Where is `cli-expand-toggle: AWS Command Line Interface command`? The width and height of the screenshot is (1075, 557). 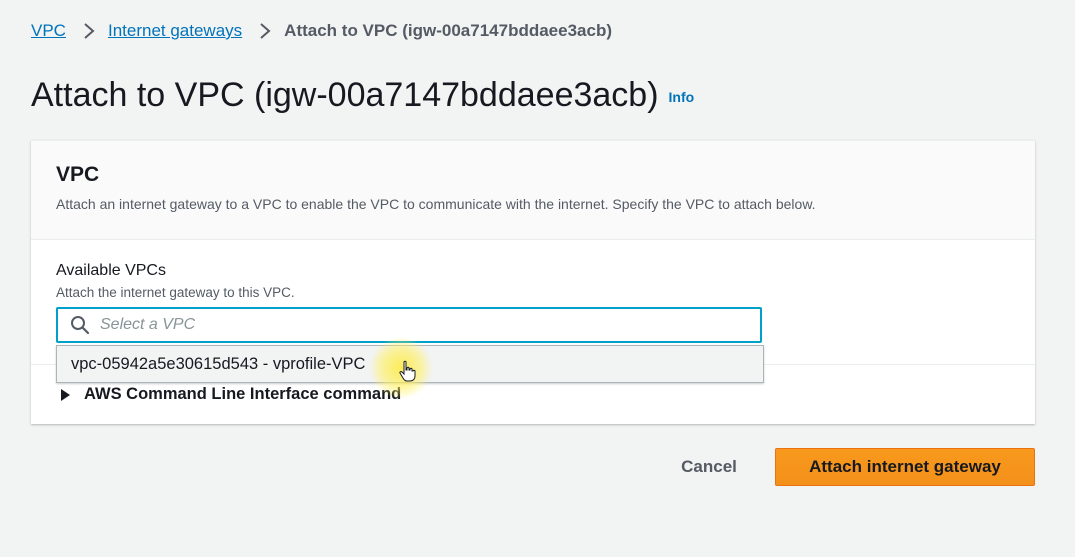 cli-expand-toggle: AWS Command Line Interface command is located at coordinates (231, 394).